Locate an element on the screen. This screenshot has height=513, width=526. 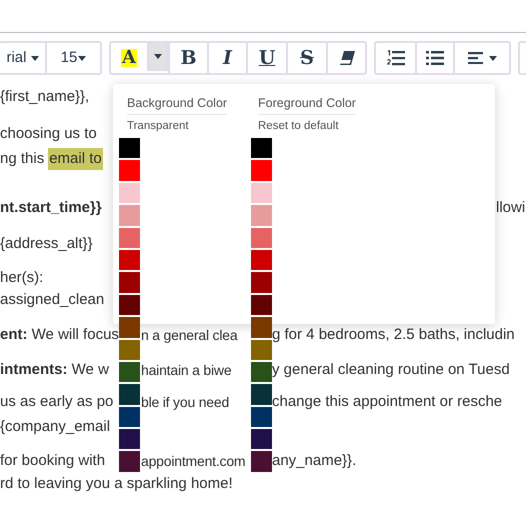
text-line: {company_email is located at coordinates (55, 426).